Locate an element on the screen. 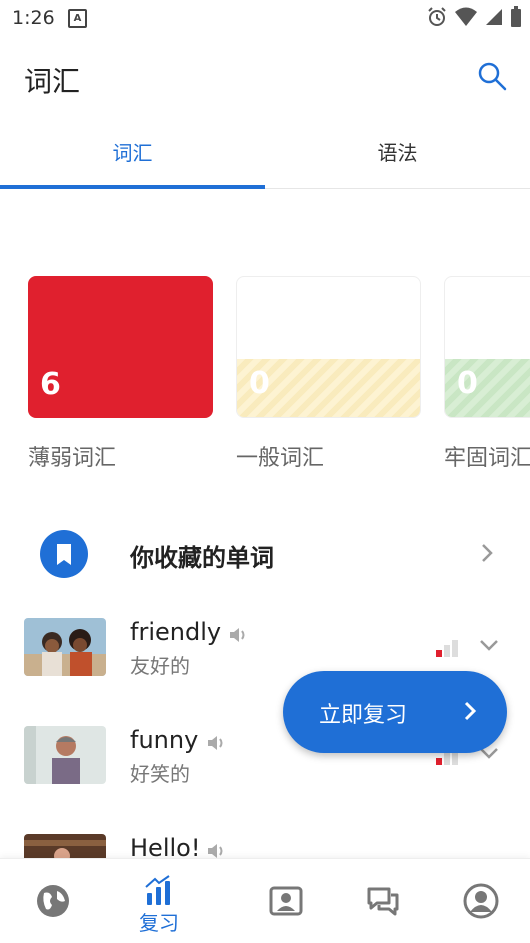 The width and height of the screenshot is (530, 943). medium-words-label: 一般词汇 is located at coordinates (280, 458).